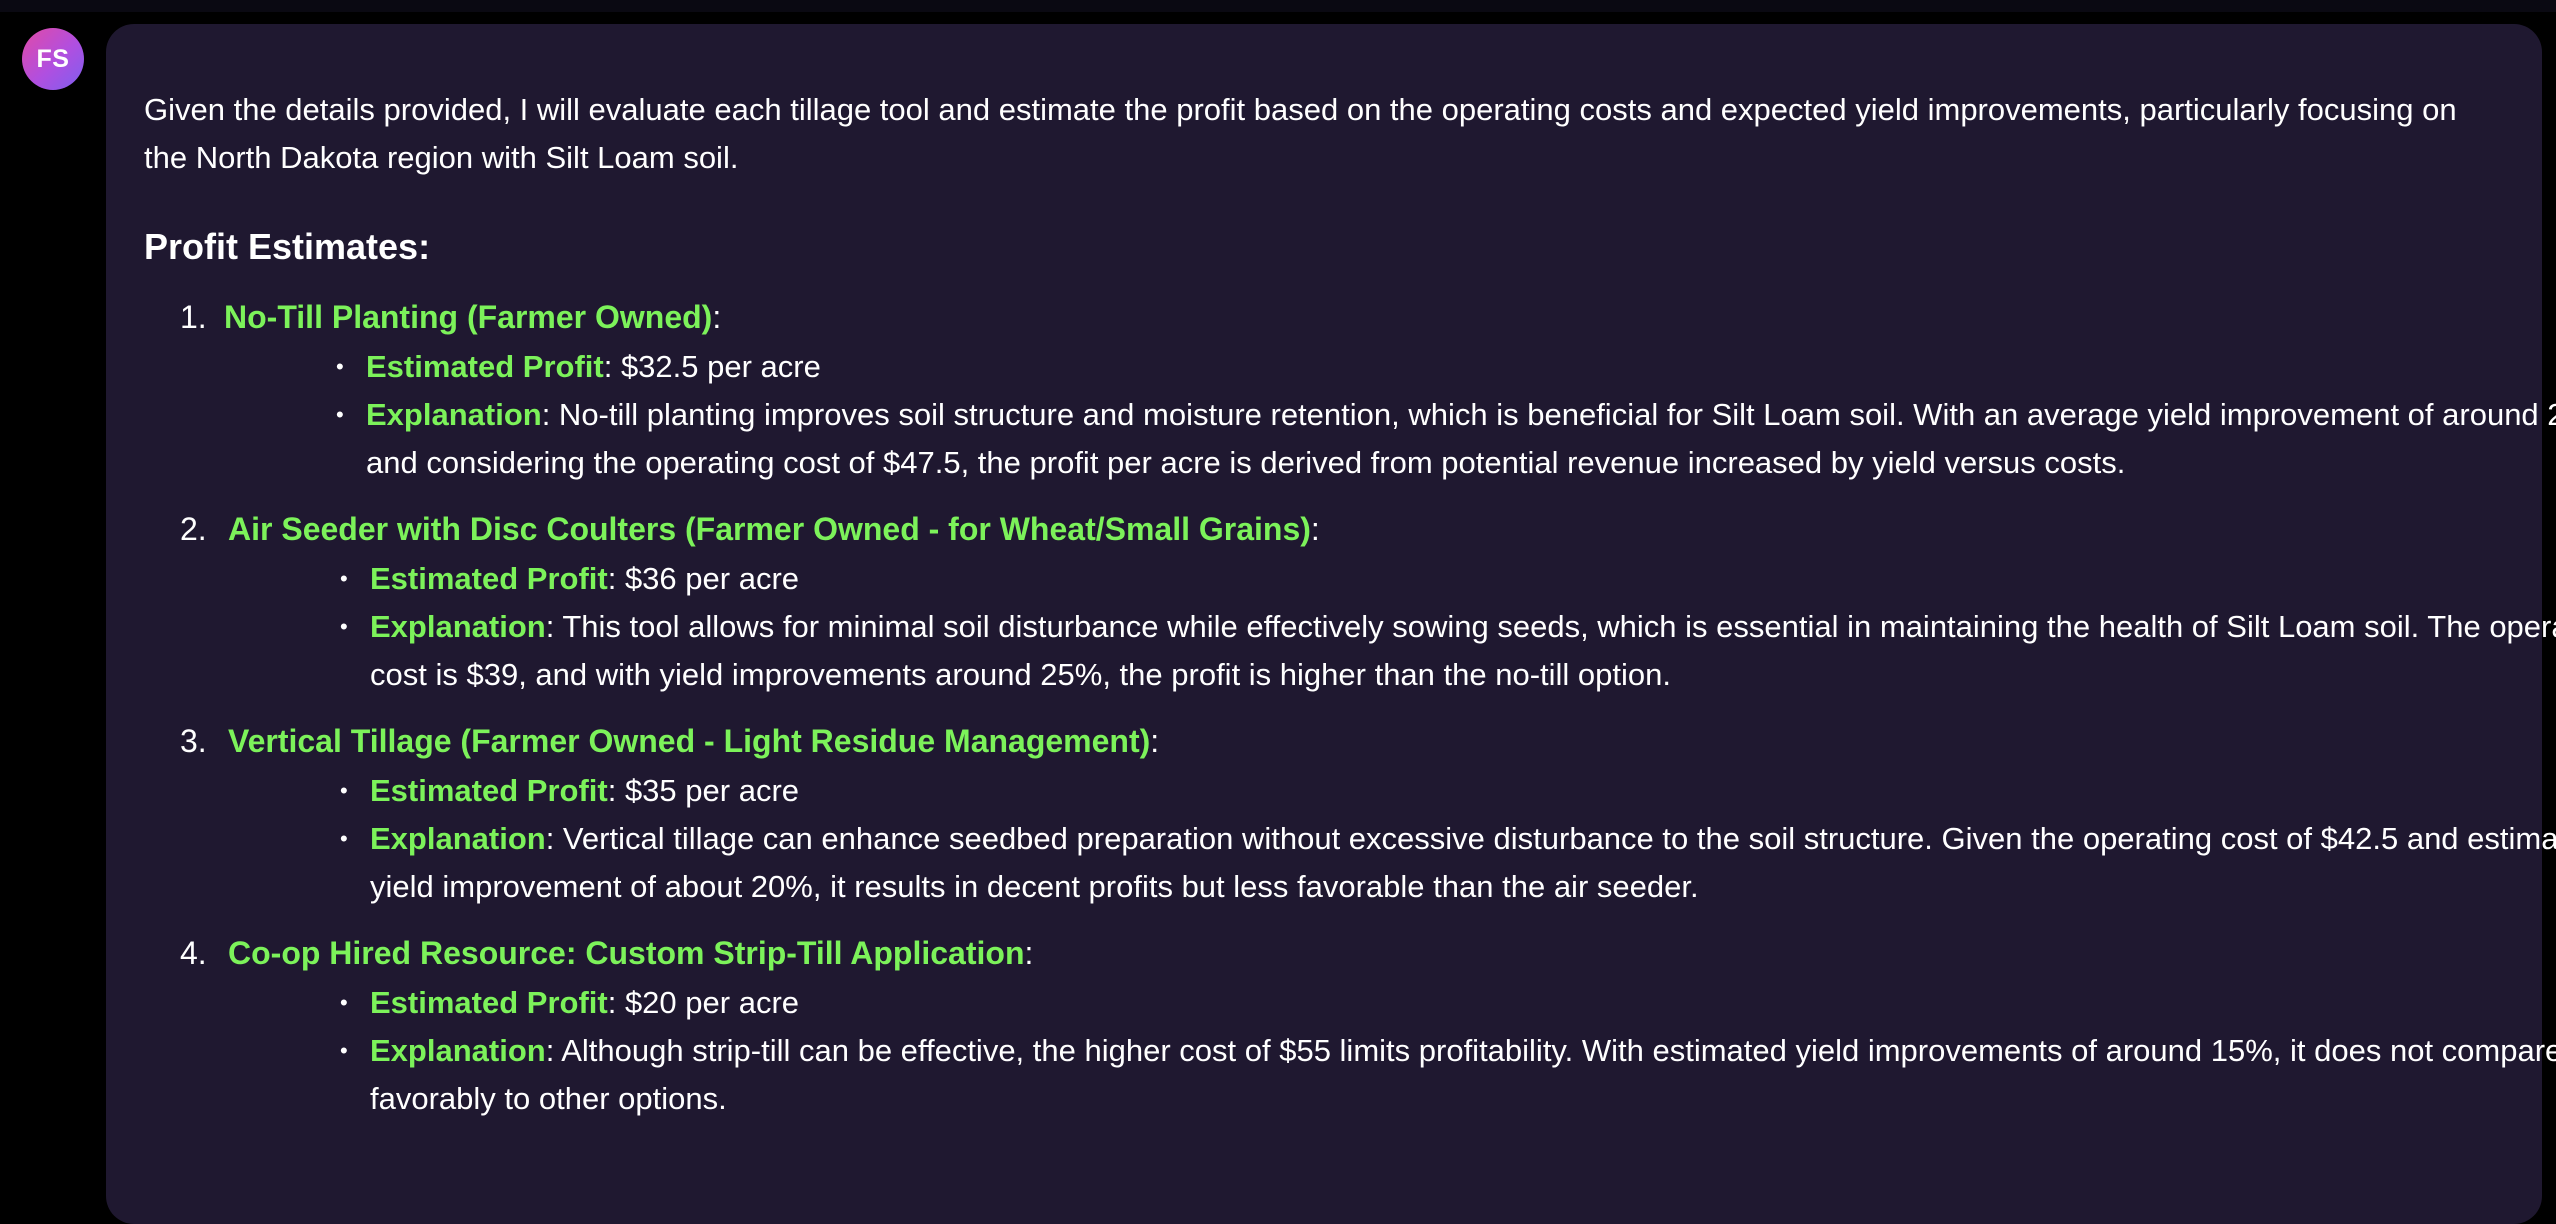  I want to click on detail-profit: • Estimated Profit: $35 per acre, so click(1448, 791).